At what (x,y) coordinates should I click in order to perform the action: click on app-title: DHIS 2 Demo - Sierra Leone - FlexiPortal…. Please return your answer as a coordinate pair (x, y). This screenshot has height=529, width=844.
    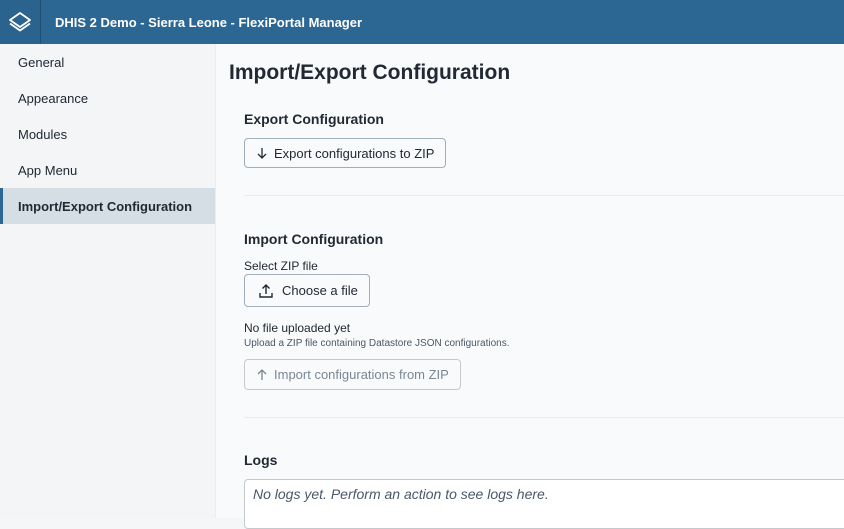
    Looking at the image, I should click on (209, 22).